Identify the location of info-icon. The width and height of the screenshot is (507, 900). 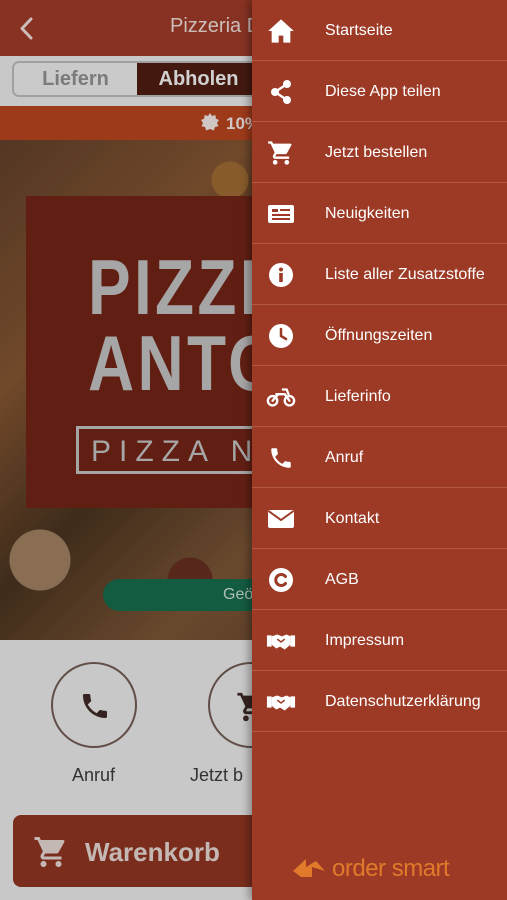
(281, 275).